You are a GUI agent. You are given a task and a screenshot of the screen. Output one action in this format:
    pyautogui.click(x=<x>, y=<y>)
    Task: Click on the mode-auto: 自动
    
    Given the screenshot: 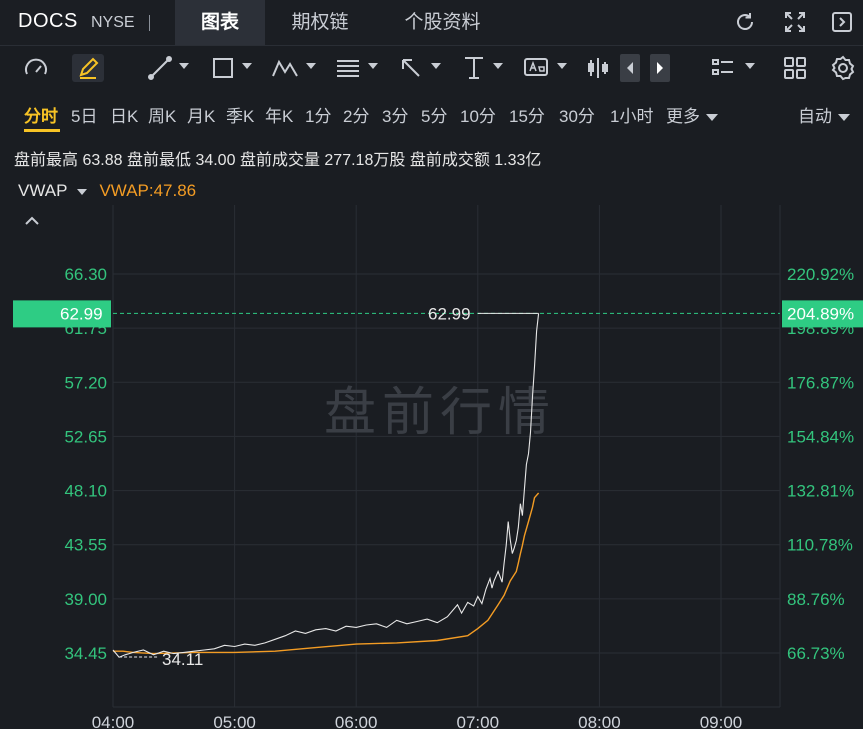 What is the action you would take?
    pyautogui.click(x=824, y=114)
    